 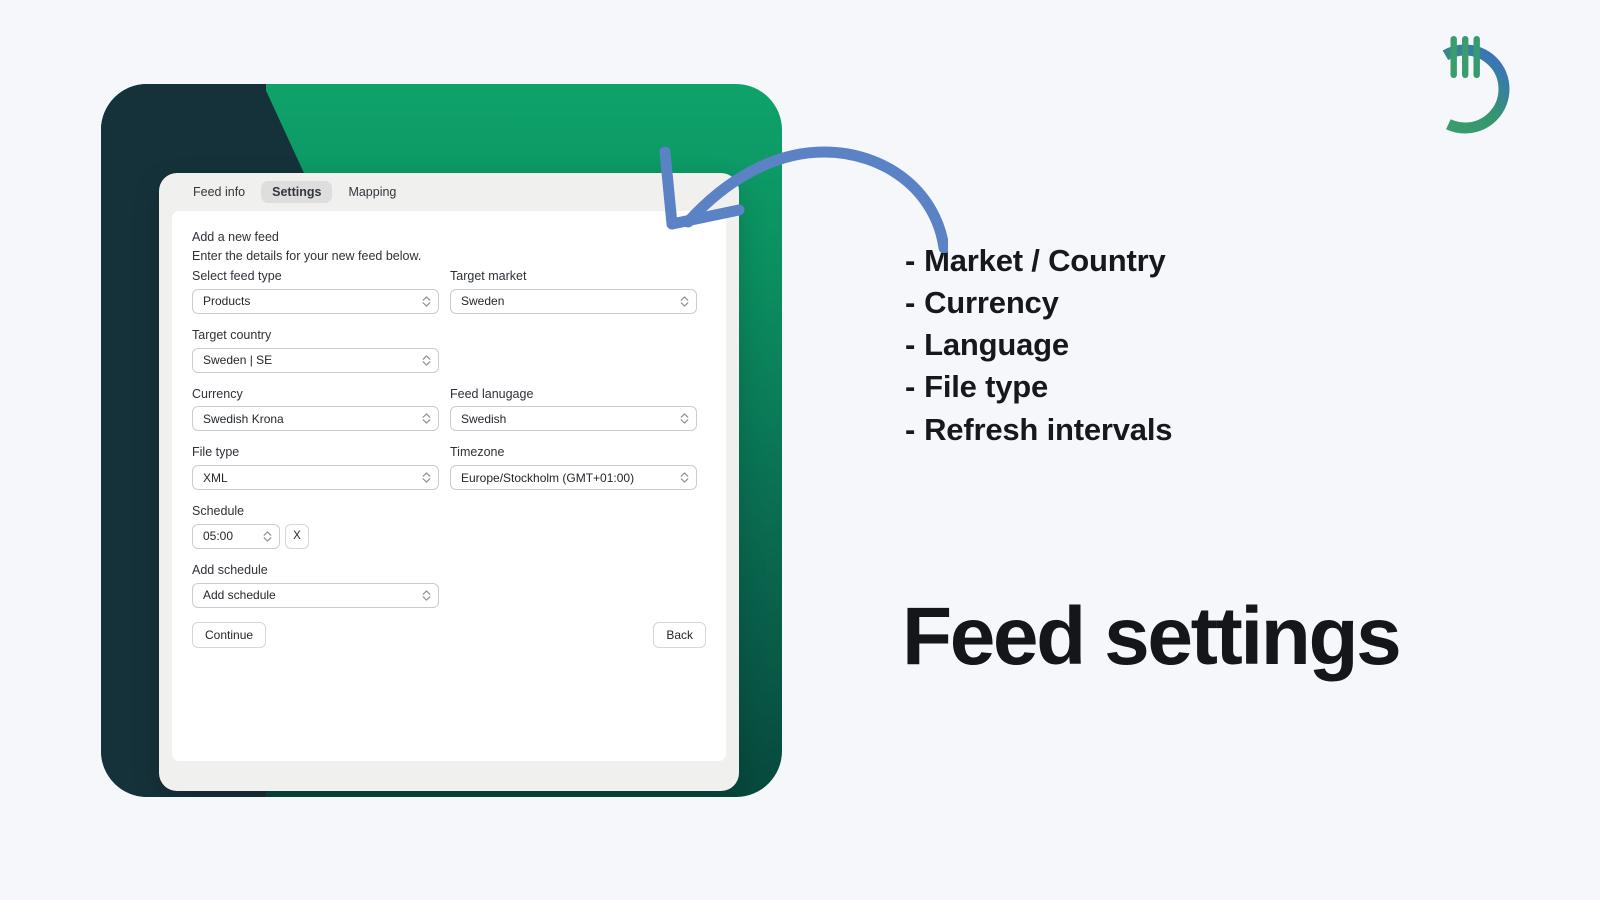 I want to click on field-label: Timezone, so click(x=477, y=452).